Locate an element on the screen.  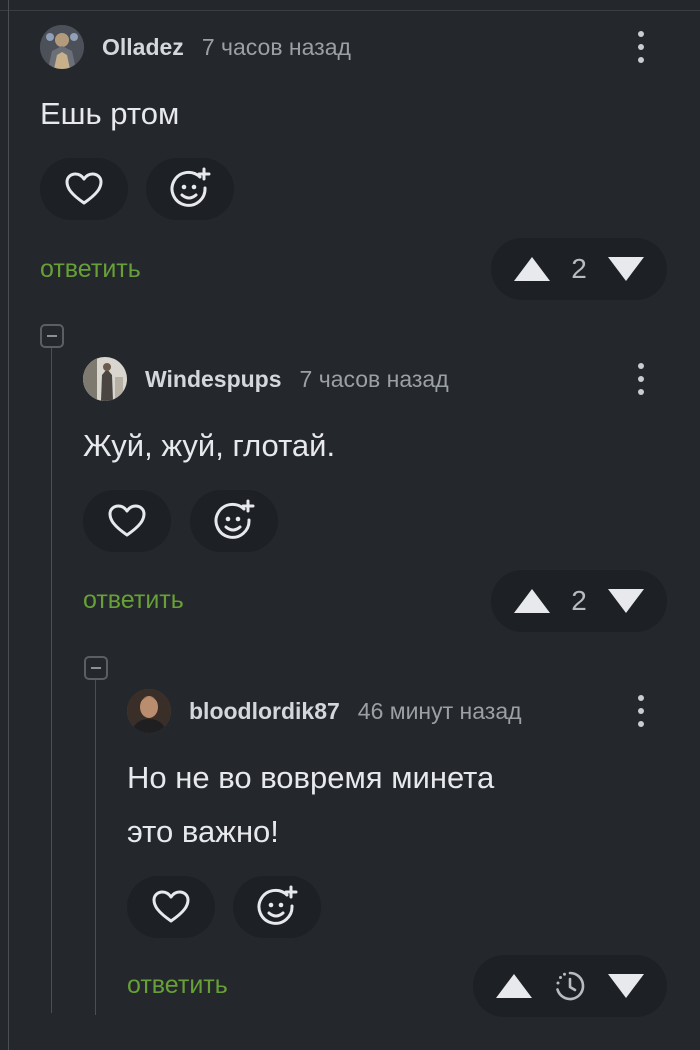
thread-line-root is located at coordinates (8, 525).